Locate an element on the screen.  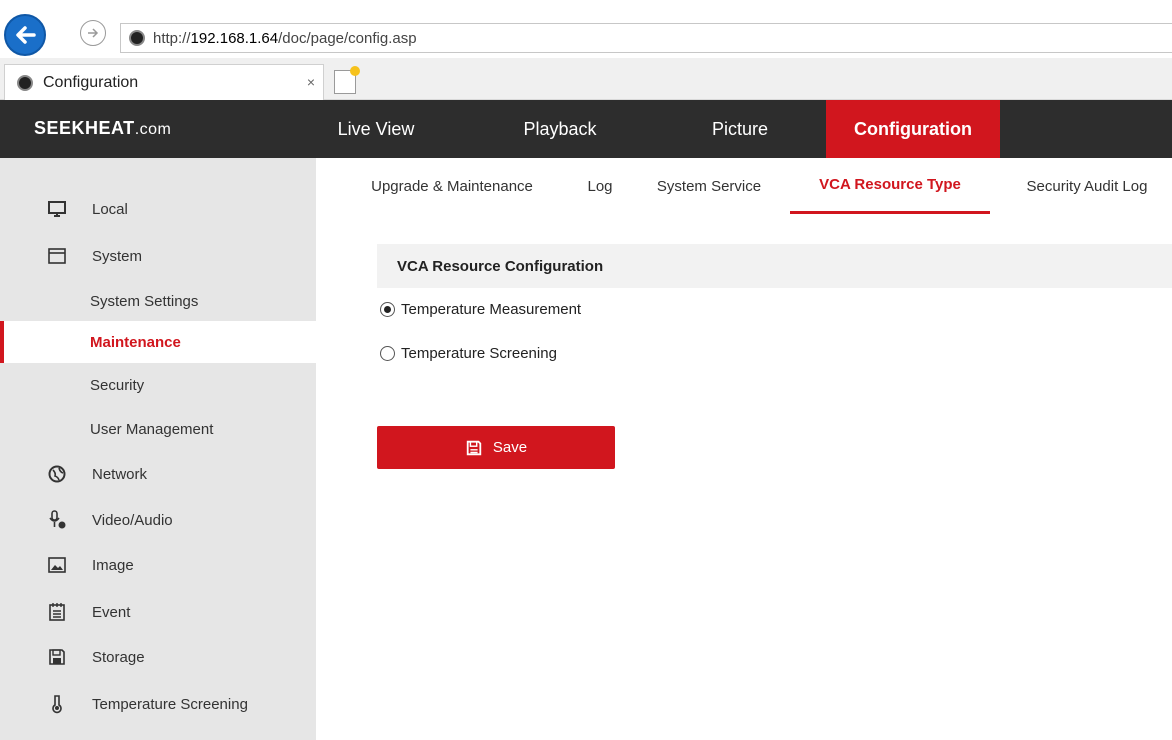
radio-temperature-measurement: Temperature Measurement is located at coordinates (480, 309).